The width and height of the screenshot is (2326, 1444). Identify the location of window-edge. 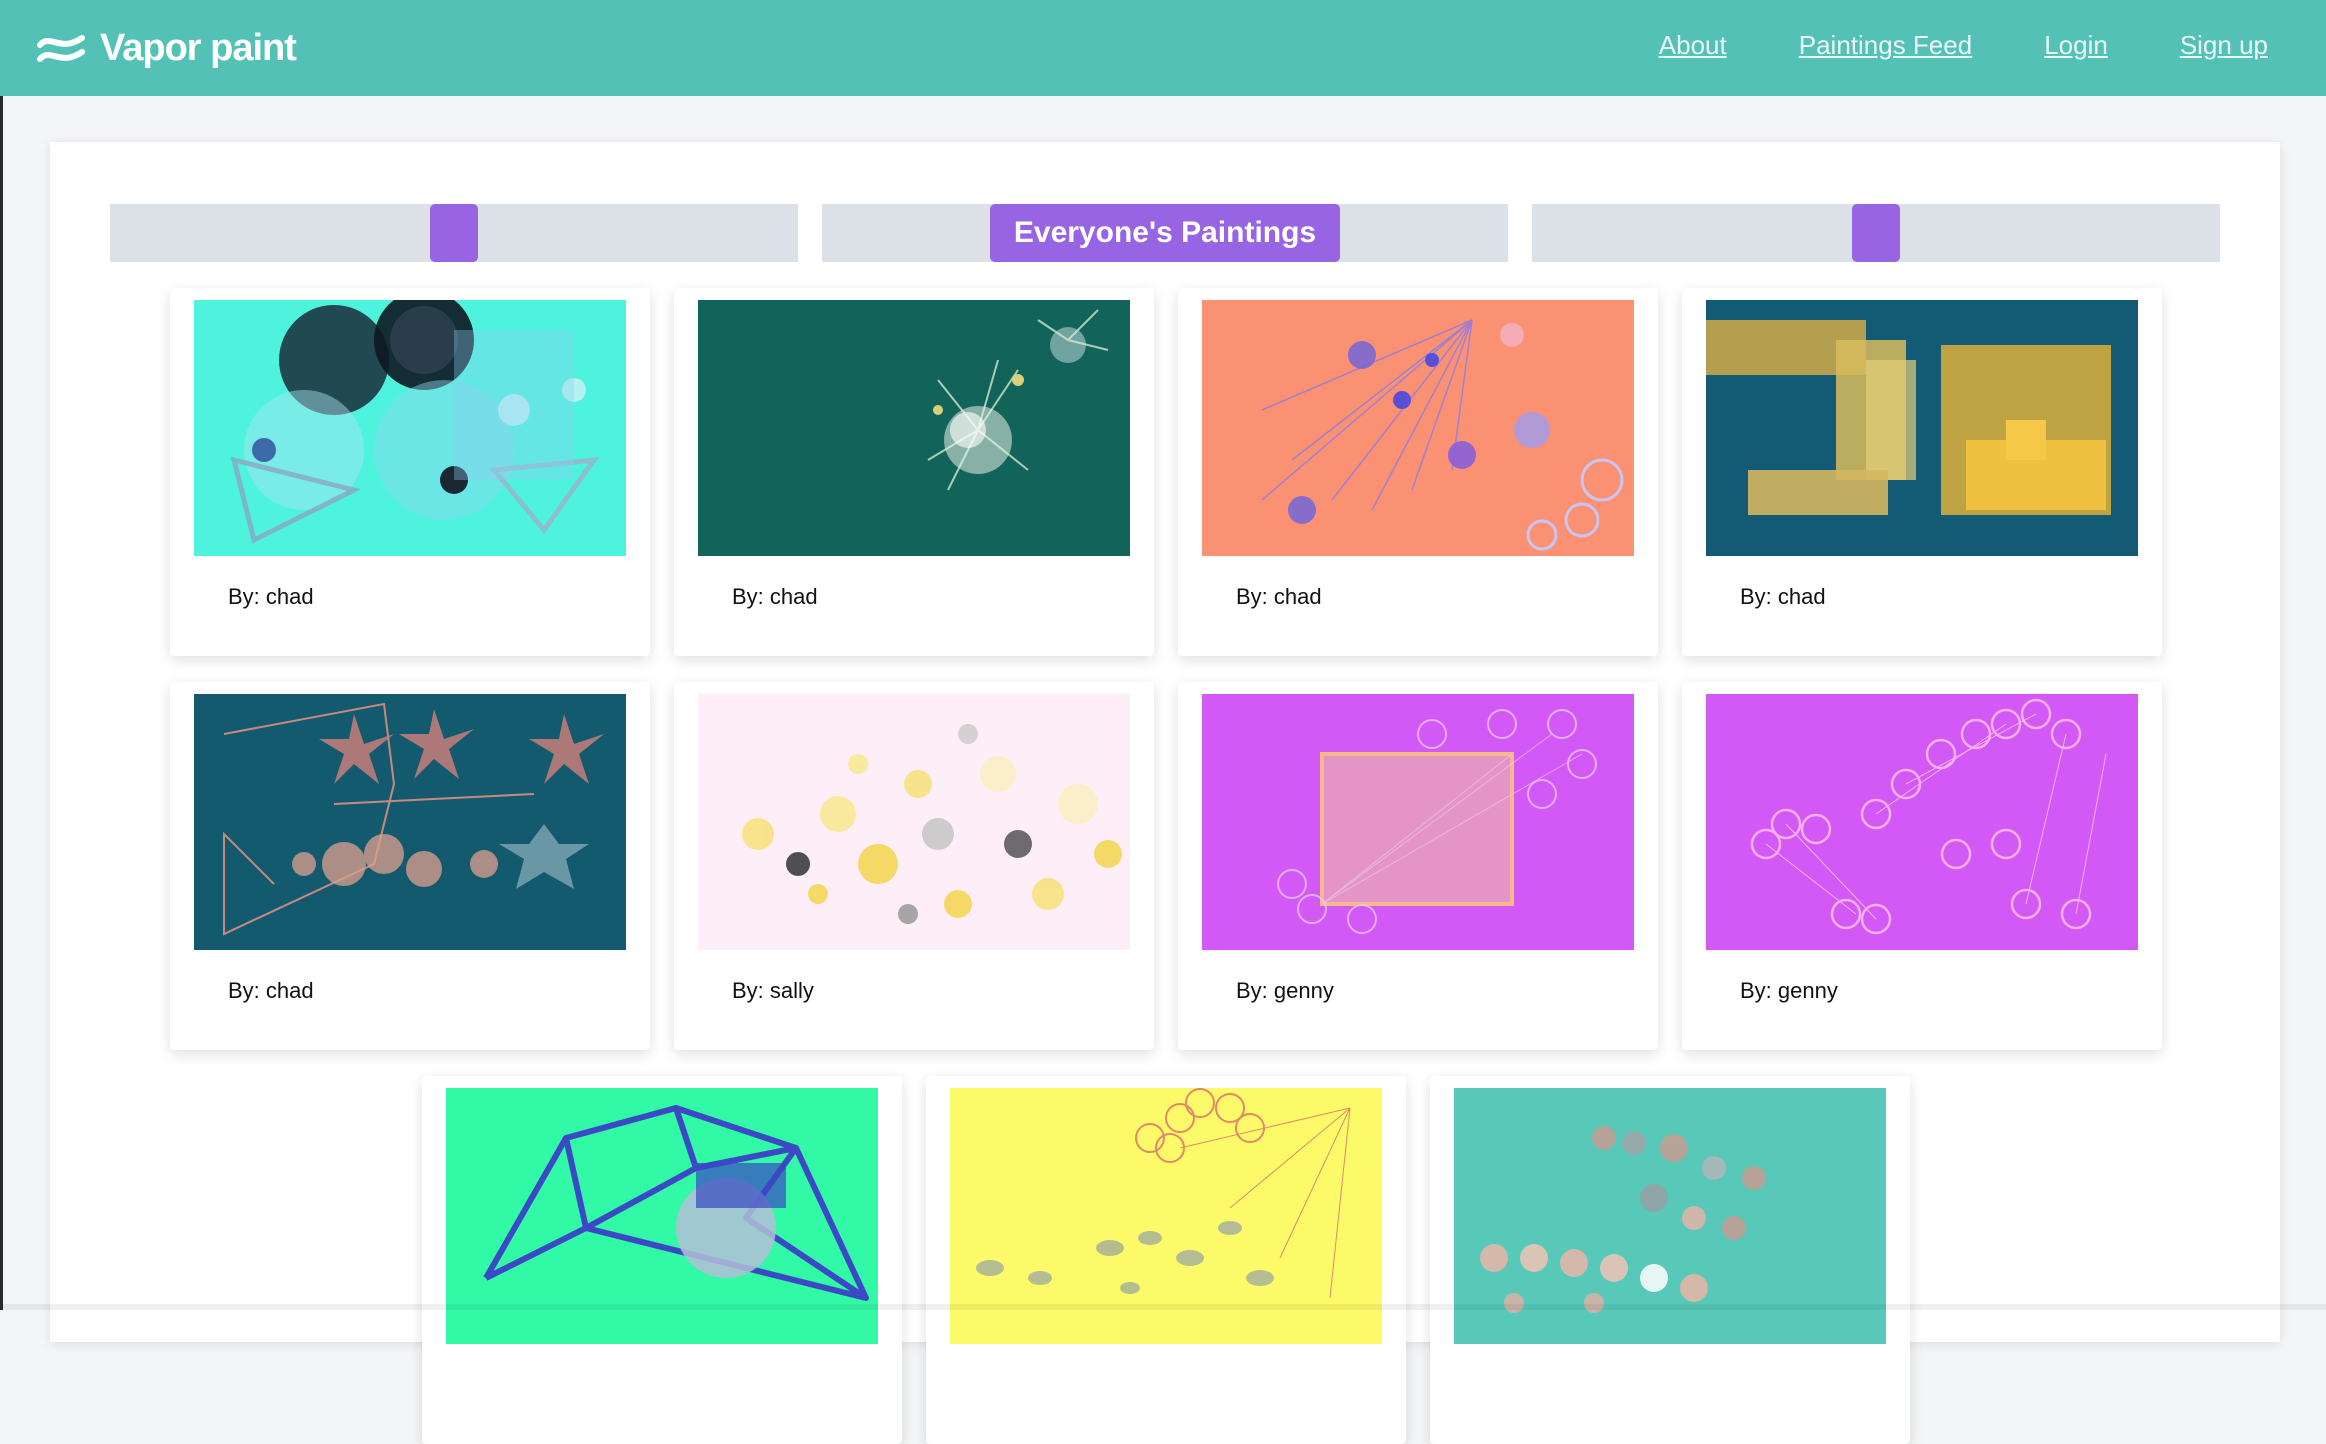
(1, 703).